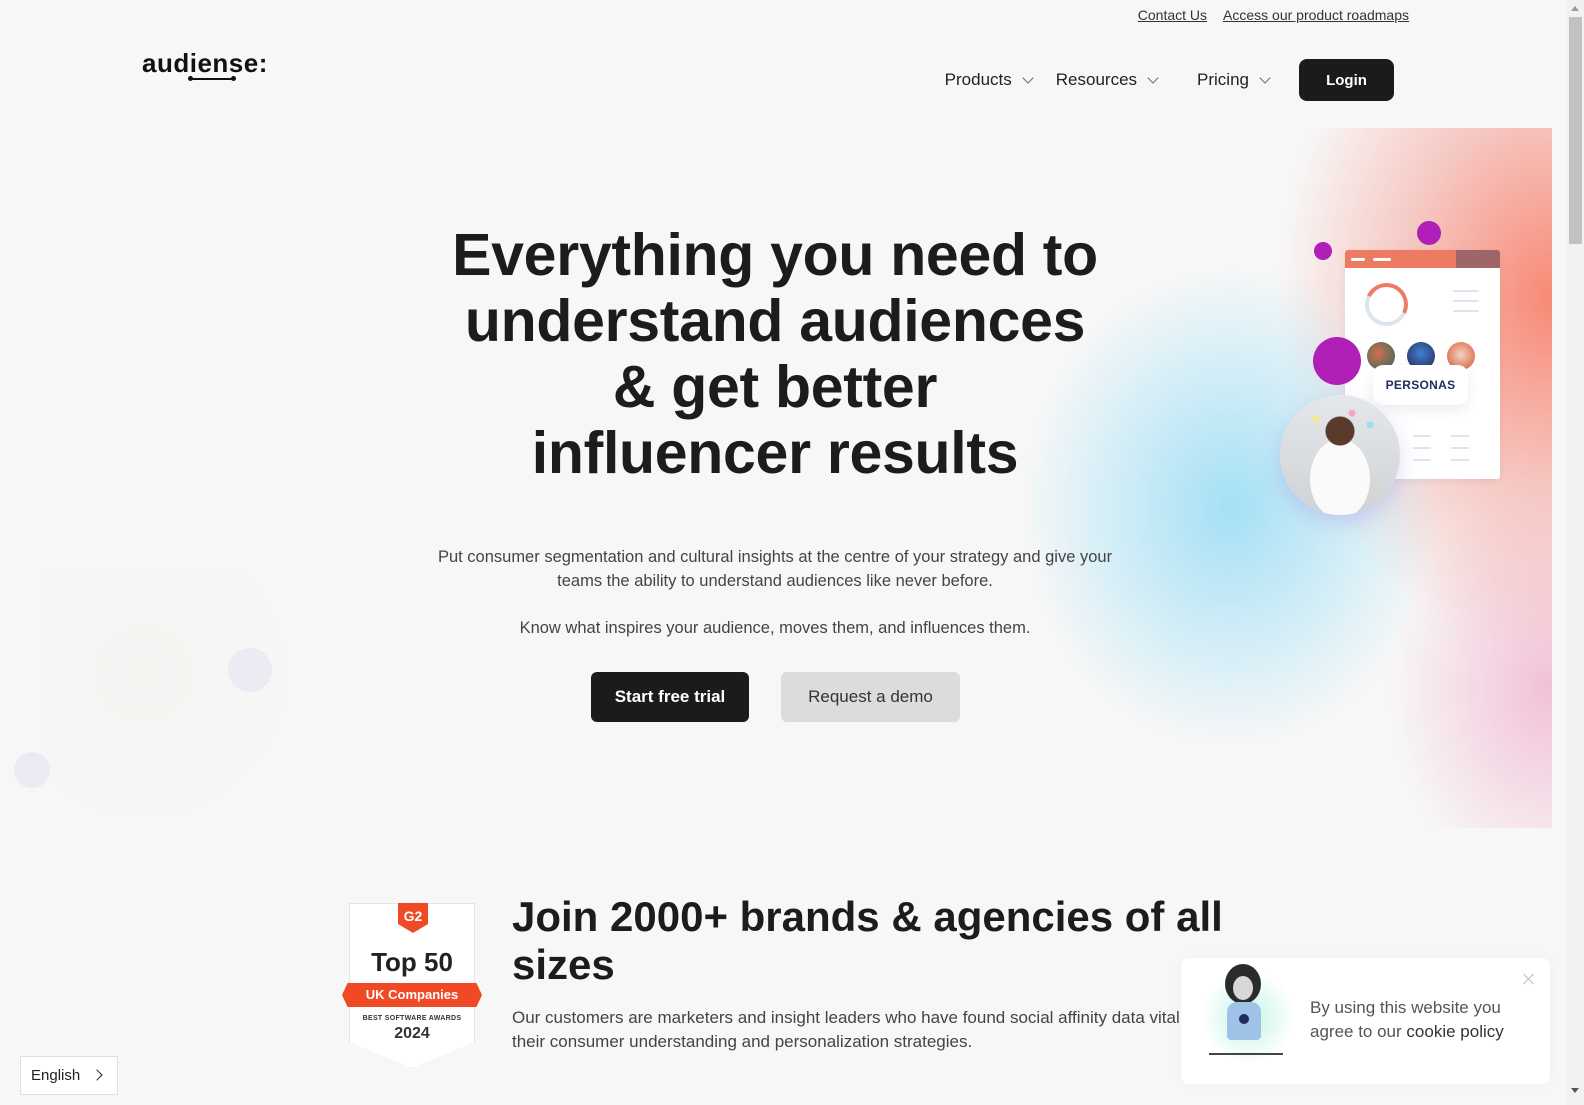 Image resolution: width=1584 pixels, height=1105 pixels. What do you see at coordinates (670, 697) in the screenshot?
I see `start-free-trial-button: Start free trial` at bounding box center [670, 697].